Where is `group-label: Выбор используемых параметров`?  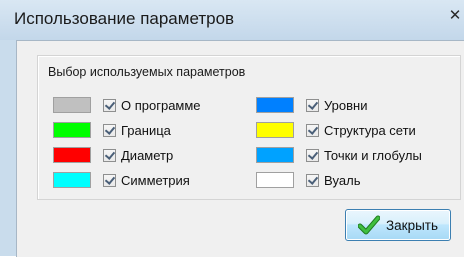 group-label: Выбор используемых параметров is located at coordinates (147, 72).